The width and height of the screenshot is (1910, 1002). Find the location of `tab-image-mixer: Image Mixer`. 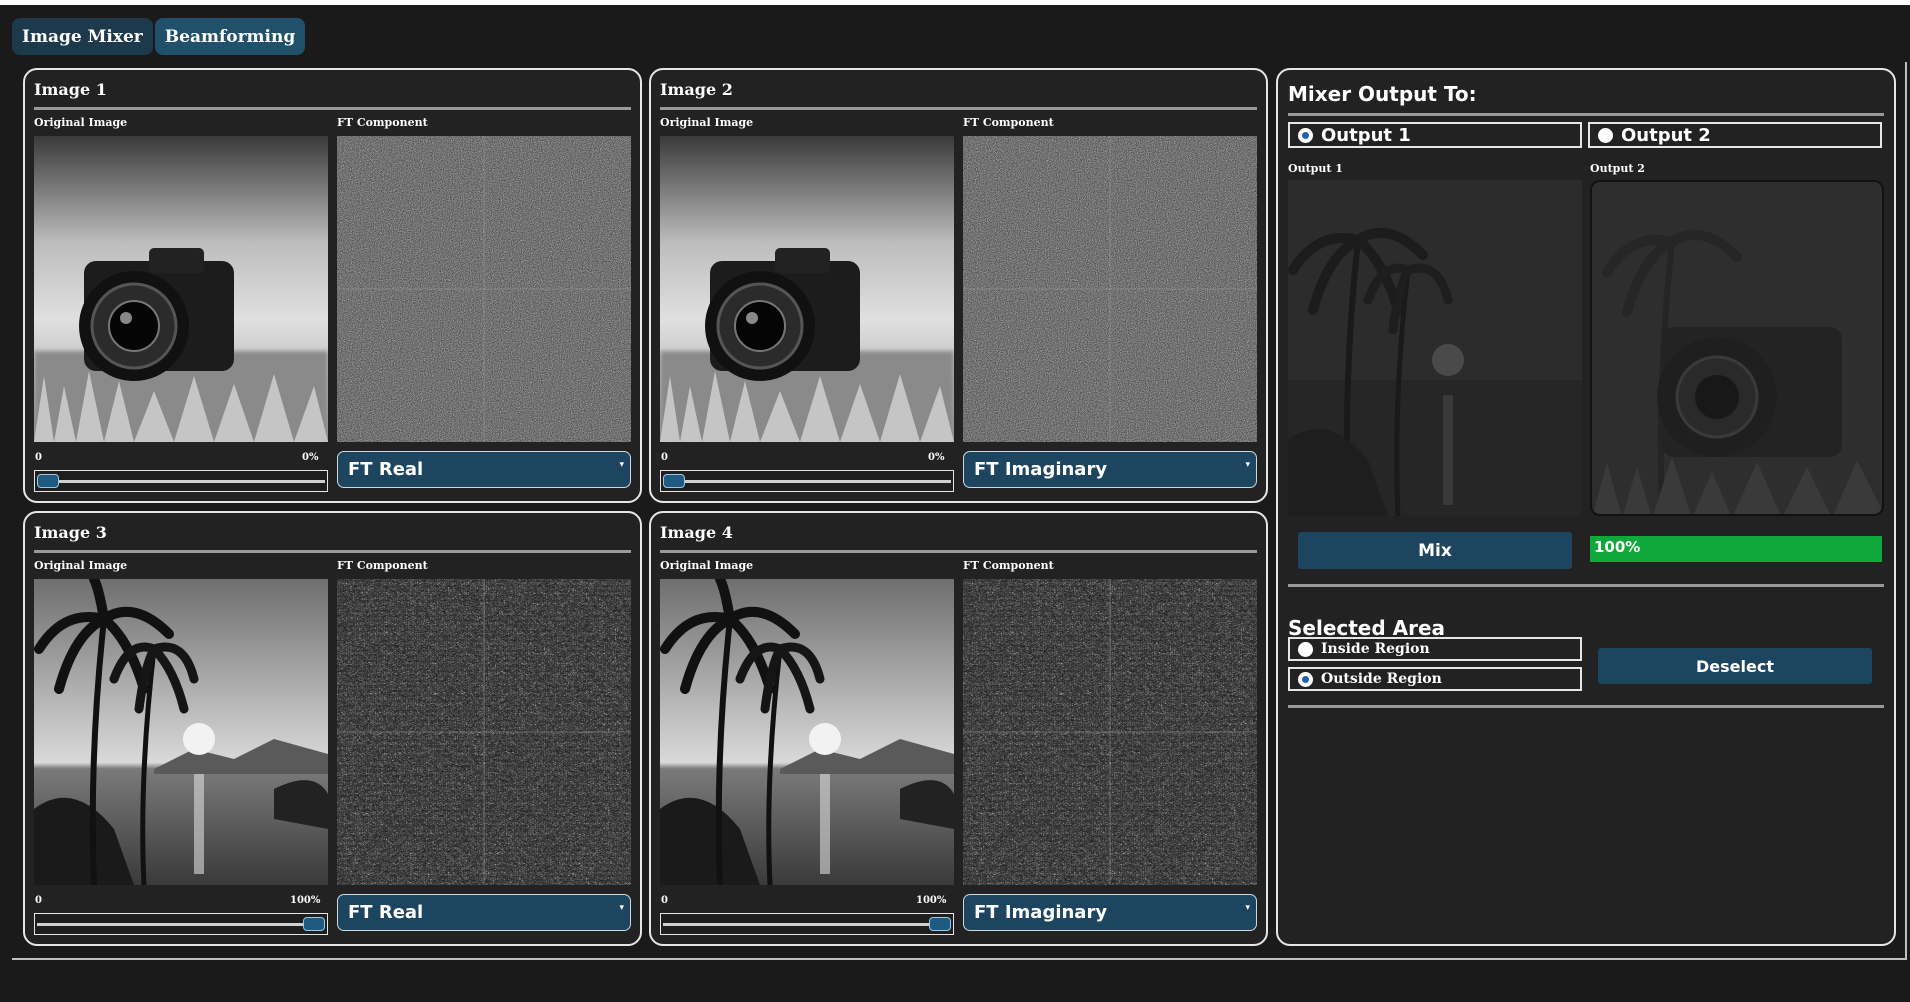

tab-image-mixer: Image Mixer is located at coordinates (82, 36).